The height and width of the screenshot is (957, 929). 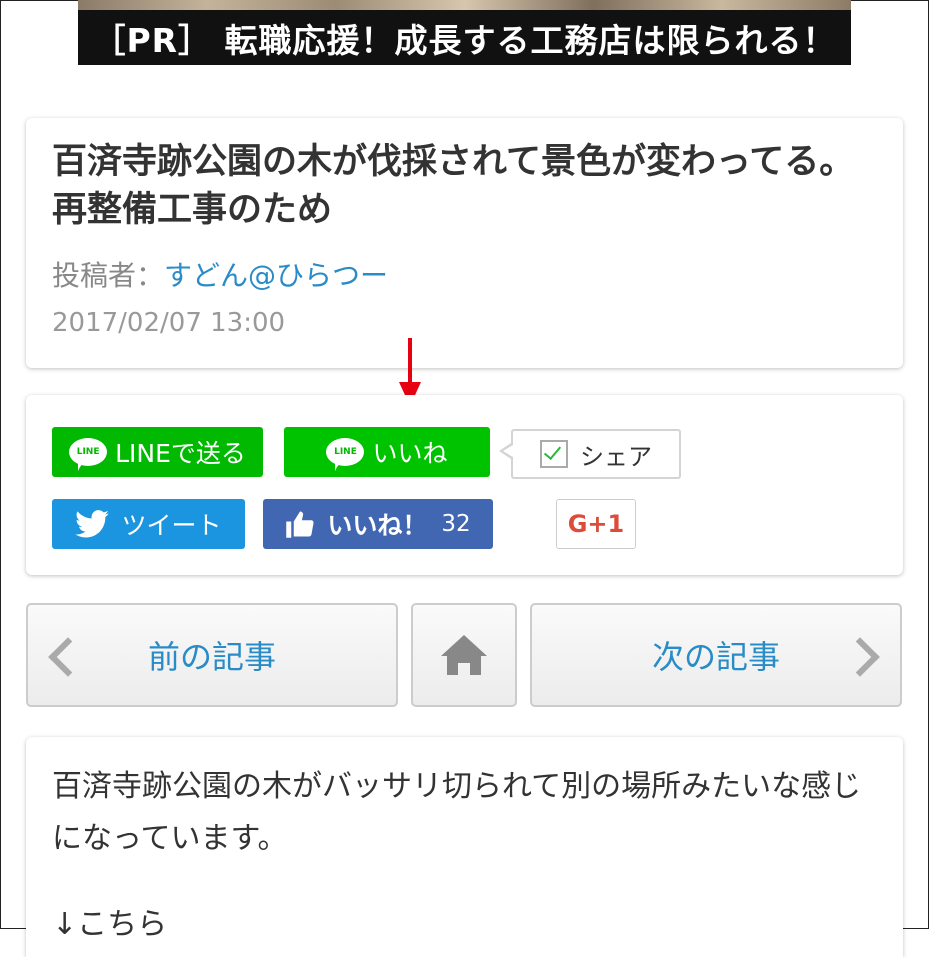 I want to click on article-date: 2017/02/07 13:00, so click(x=169, y=323).